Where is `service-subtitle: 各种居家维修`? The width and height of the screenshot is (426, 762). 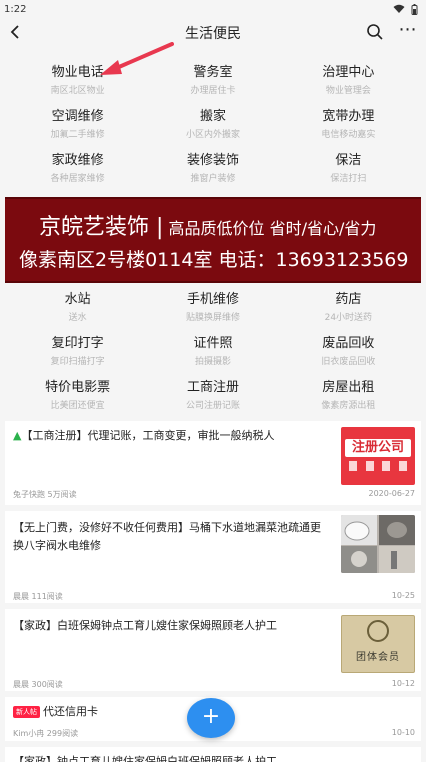 service-subtitle: 各种居家维修 is located at coordinates (77, 179).